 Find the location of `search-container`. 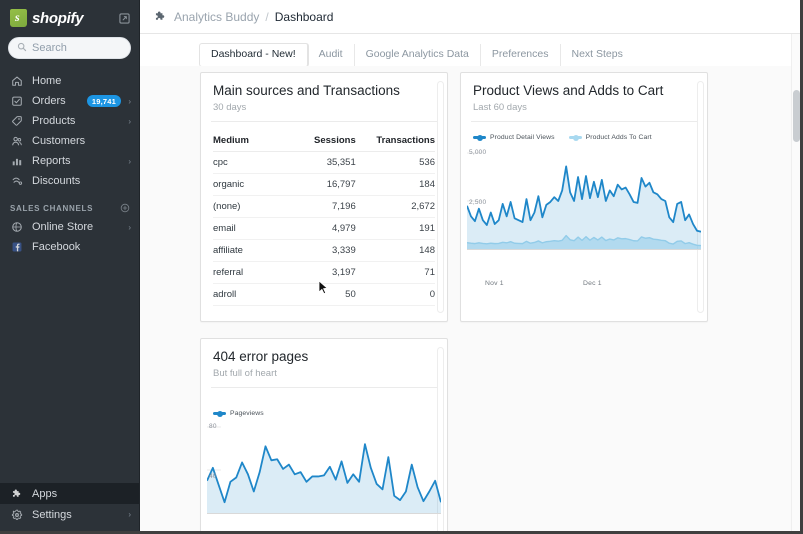

search-container is located at coordinates (69, 51).